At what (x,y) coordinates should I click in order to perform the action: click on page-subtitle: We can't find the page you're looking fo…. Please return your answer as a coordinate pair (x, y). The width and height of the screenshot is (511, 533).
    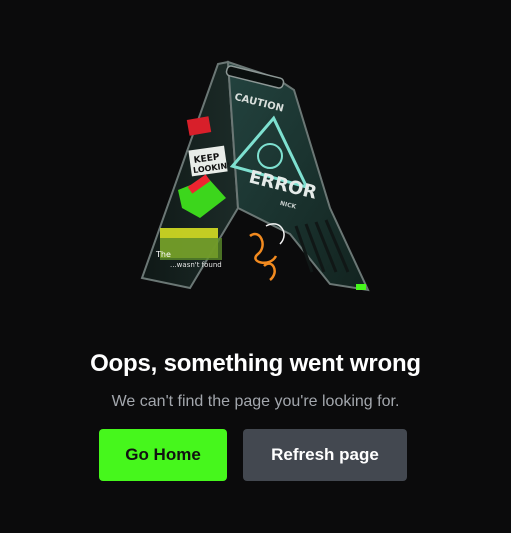
    Looking at the image, I should click on (255, 401).